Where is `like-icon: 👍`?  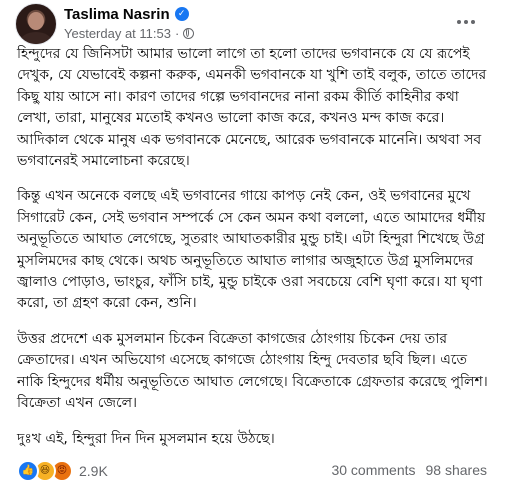 like-icon: 👍 is located at coordinates (28, 471).